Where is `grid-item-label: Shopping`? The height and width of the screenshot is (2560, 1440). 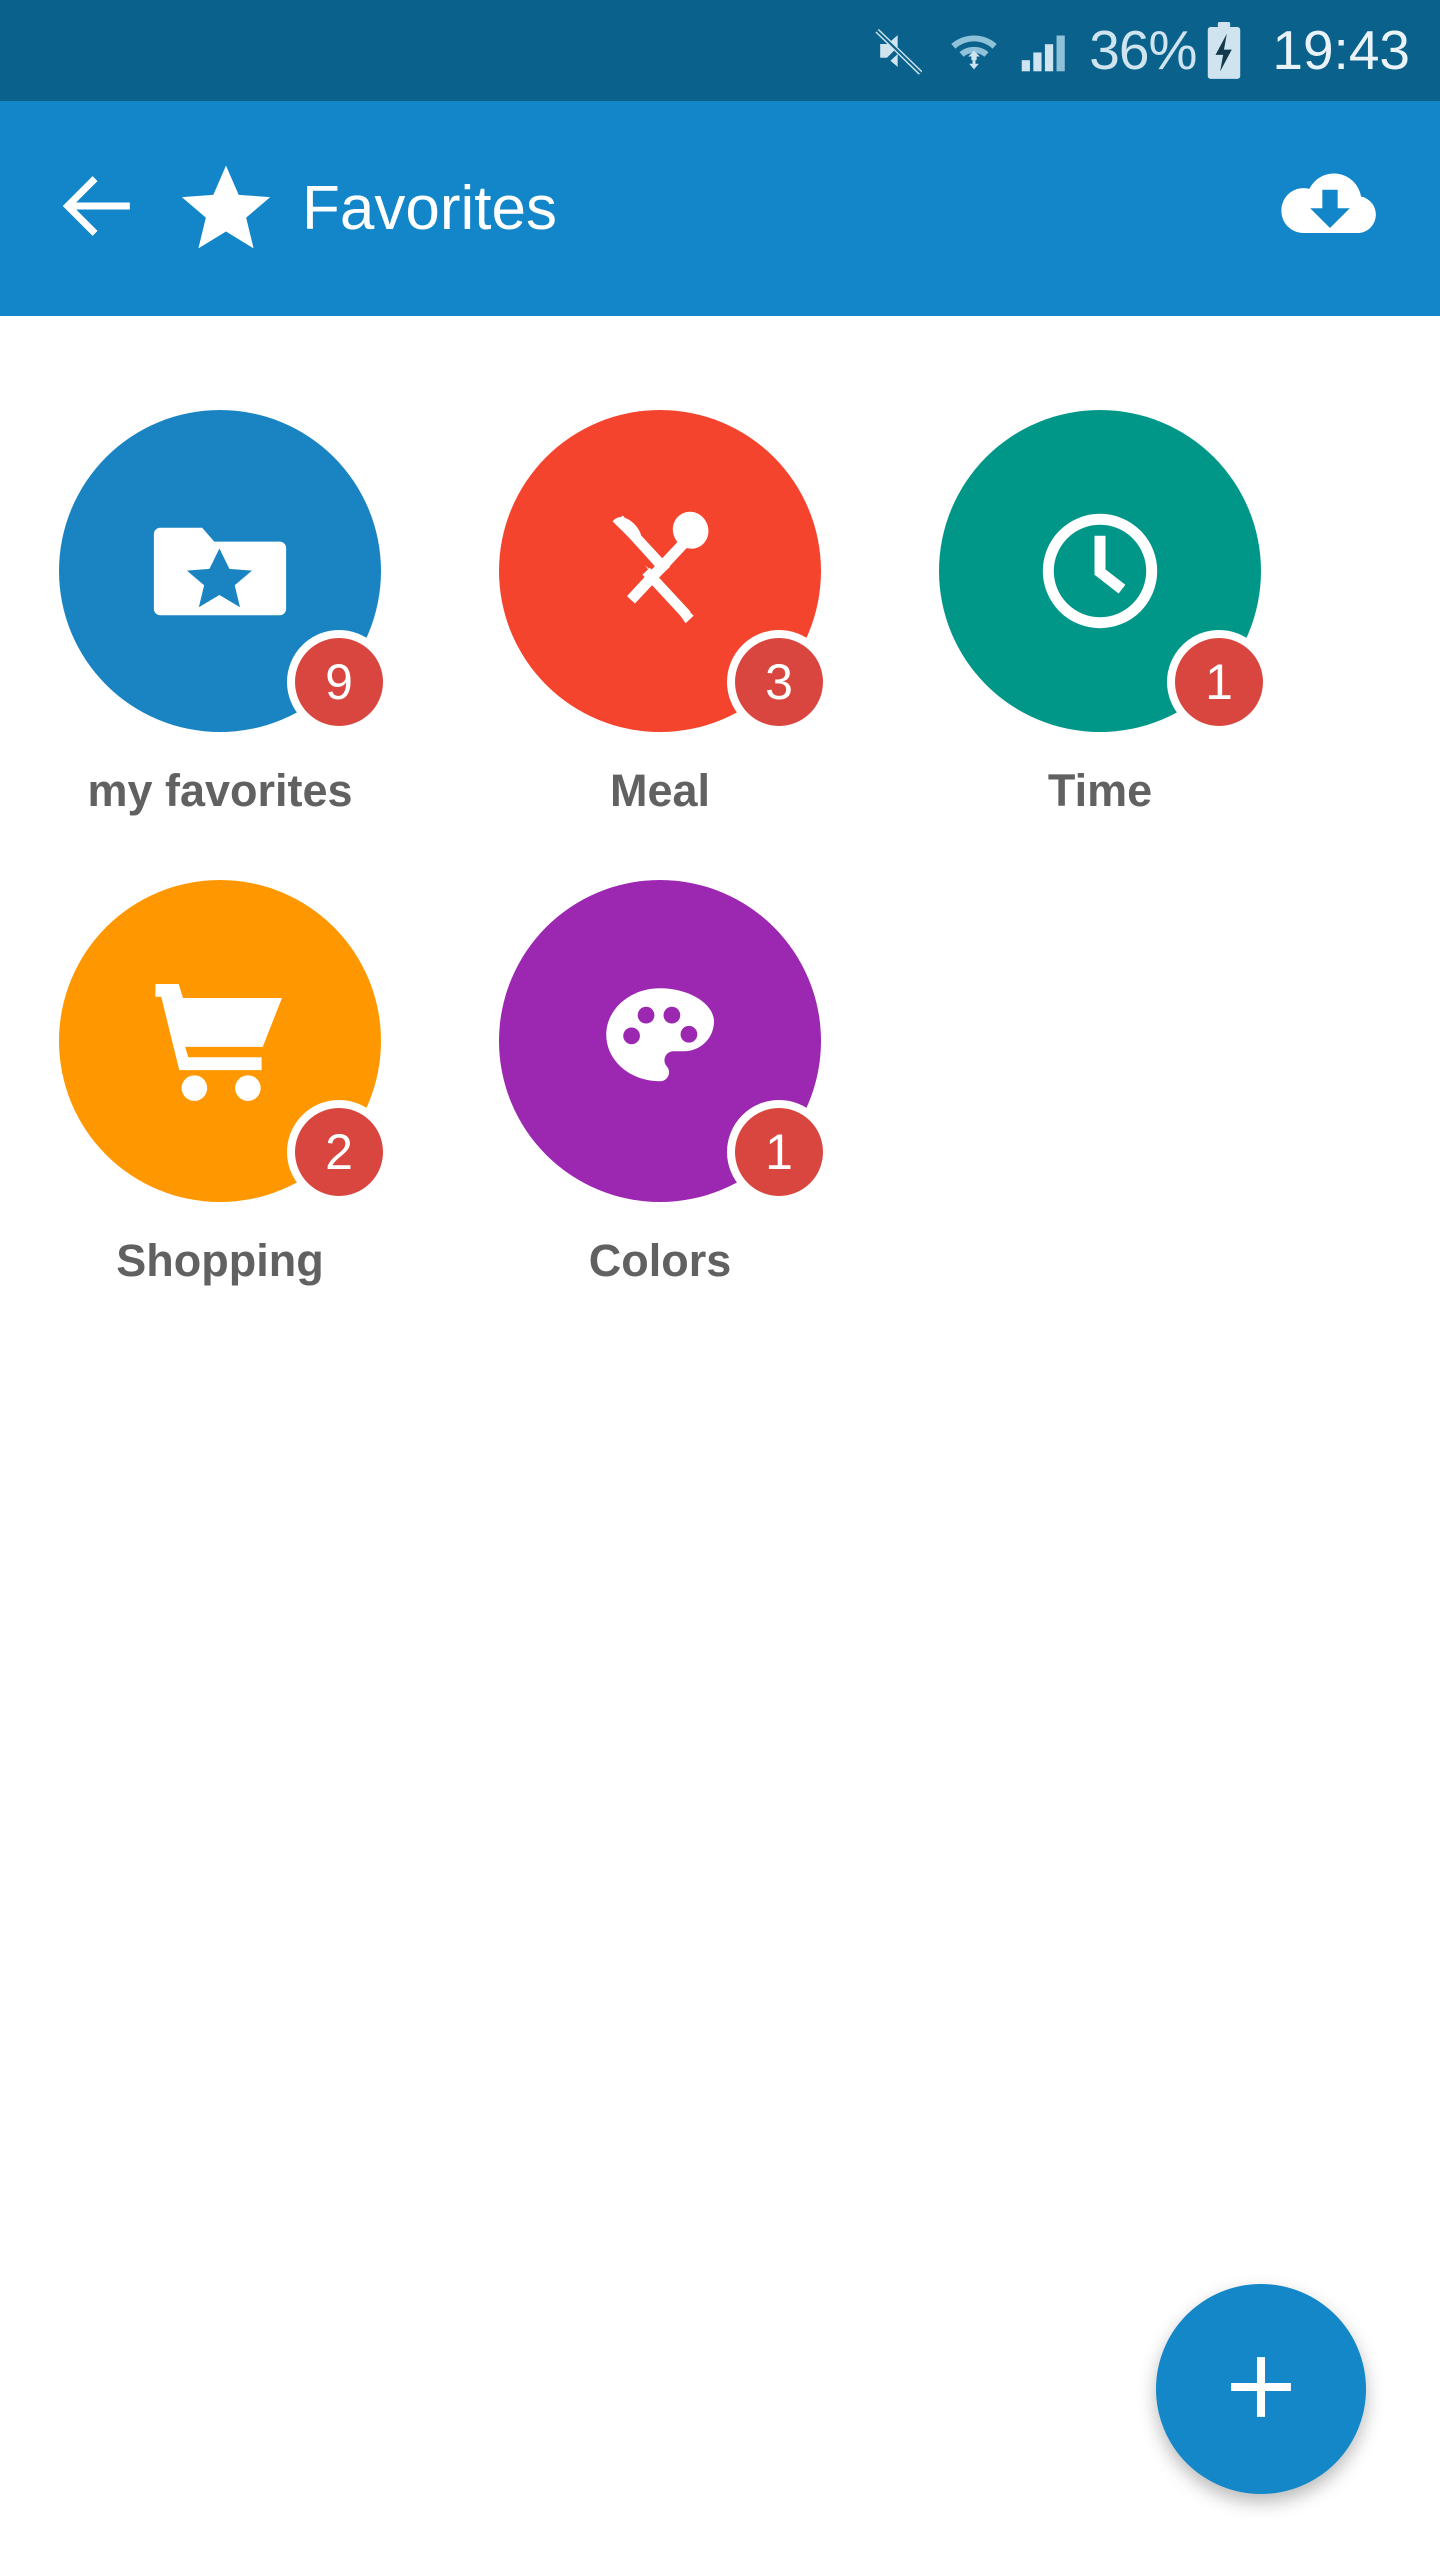
grid-item-label: Shopping is located at coordinates (220, 1260).